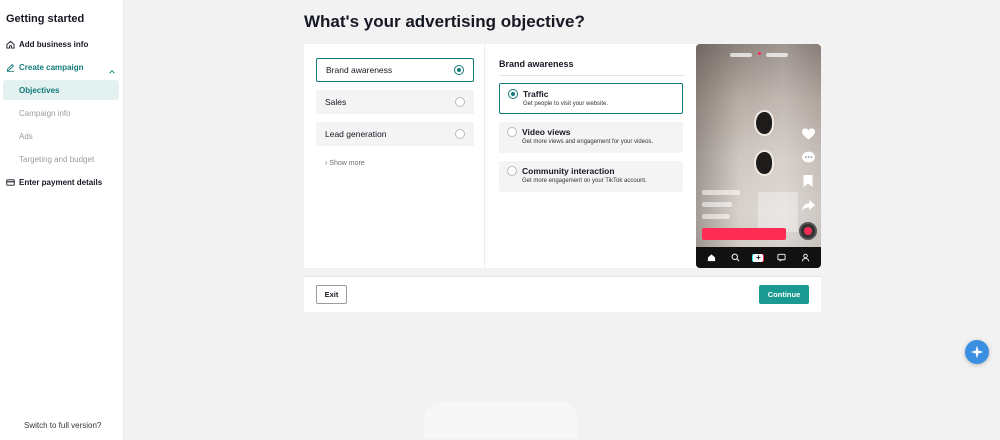 The image size is (1000, 440). I want to click on continue-button: Continue, so click(784, 294).